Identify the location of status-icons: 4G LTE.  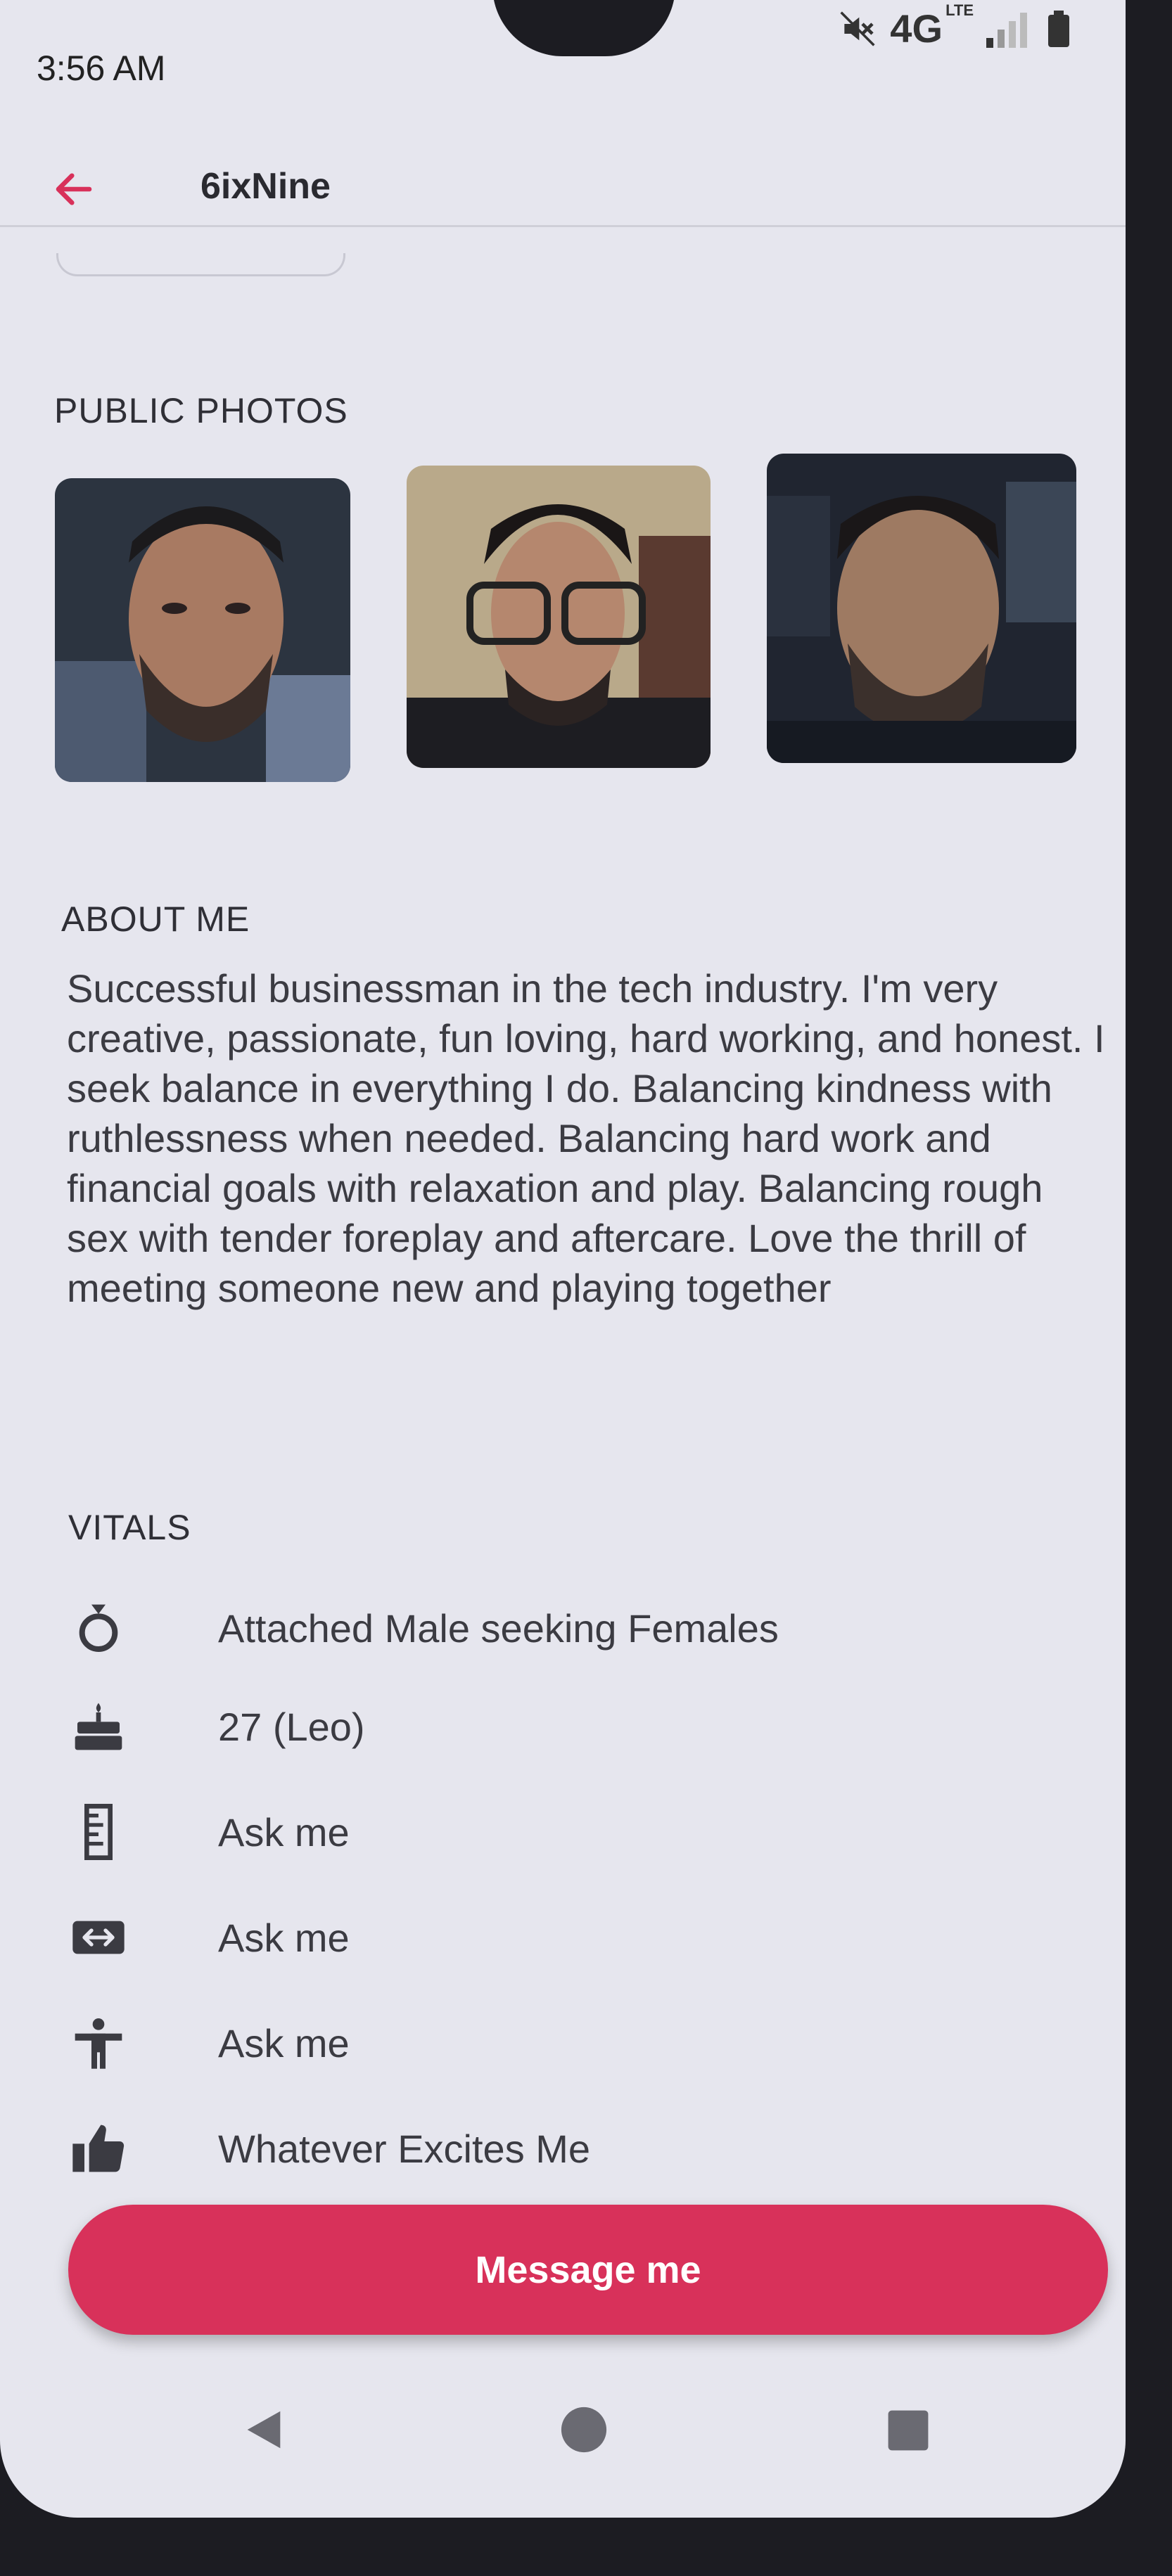
(953, 26).